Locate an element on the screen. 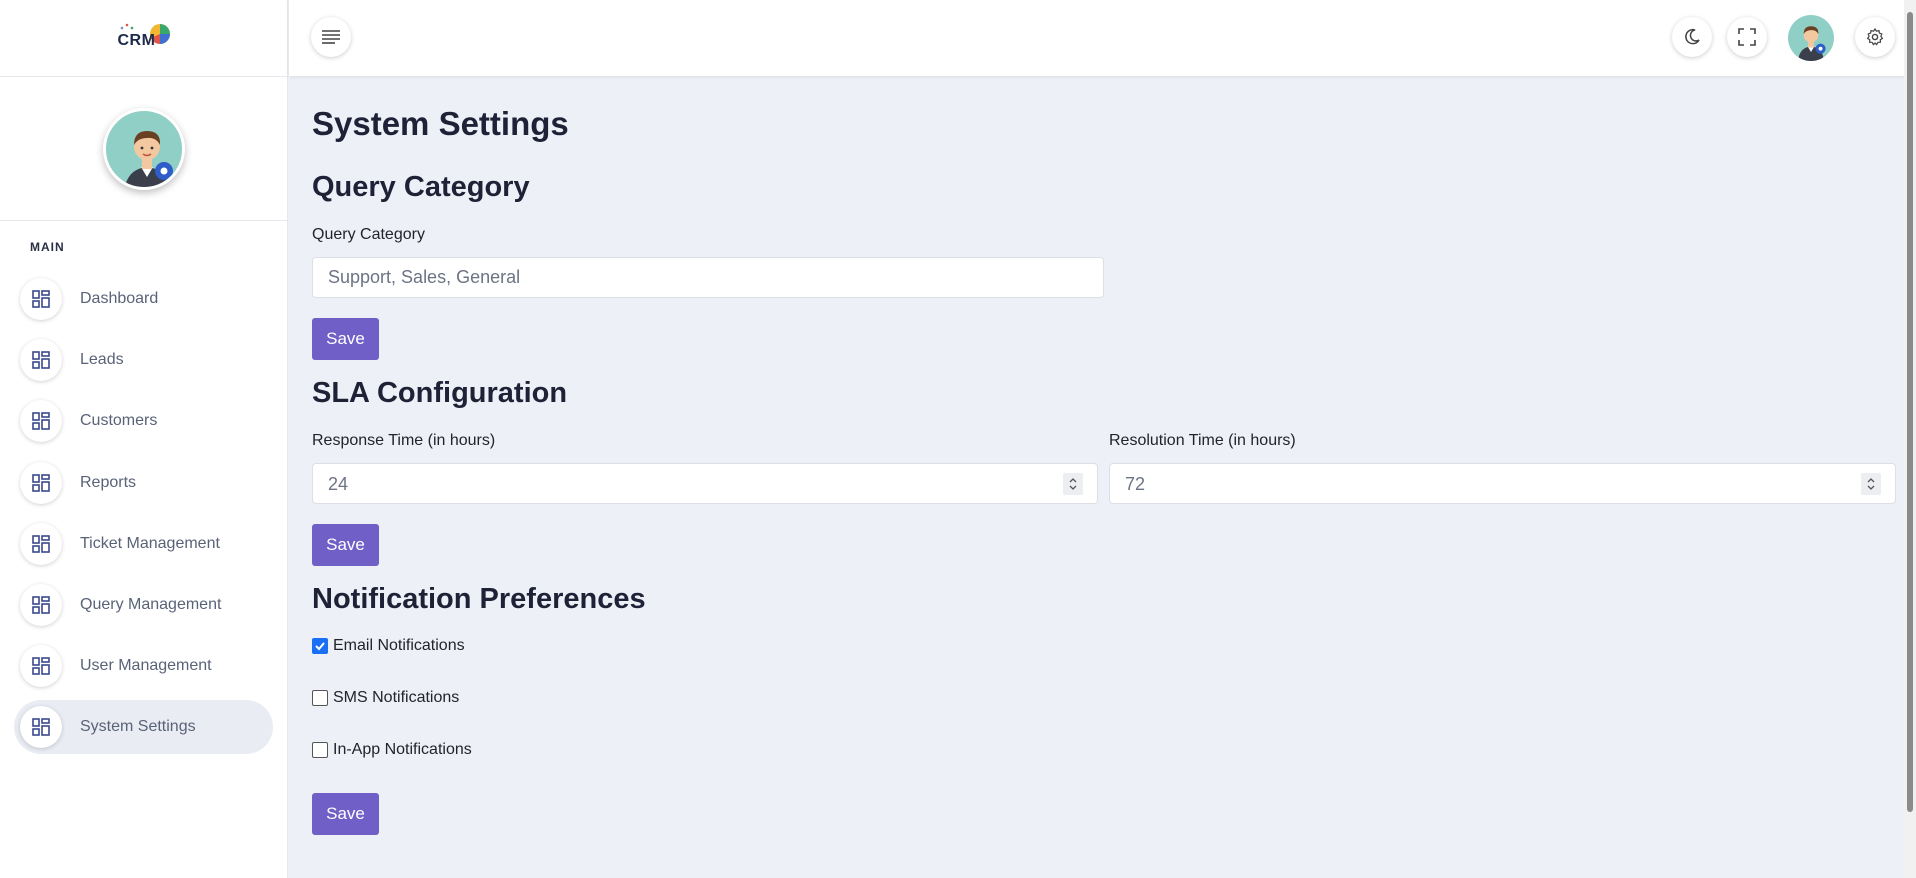 The width and height of the screenshot is (1916, 878). resolution-time-stepper is located at coordinates (1871, 484).